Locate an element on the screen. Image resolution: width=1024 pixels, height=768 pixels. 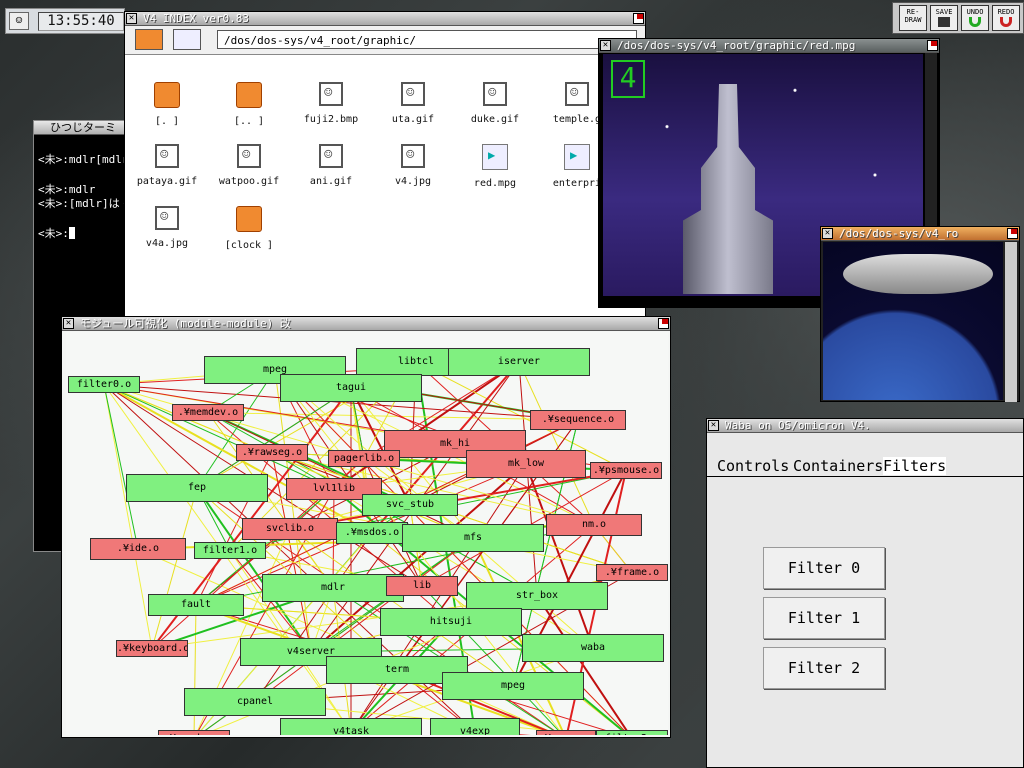
file-item: pataya.gif is located at coordinates (167, 165).